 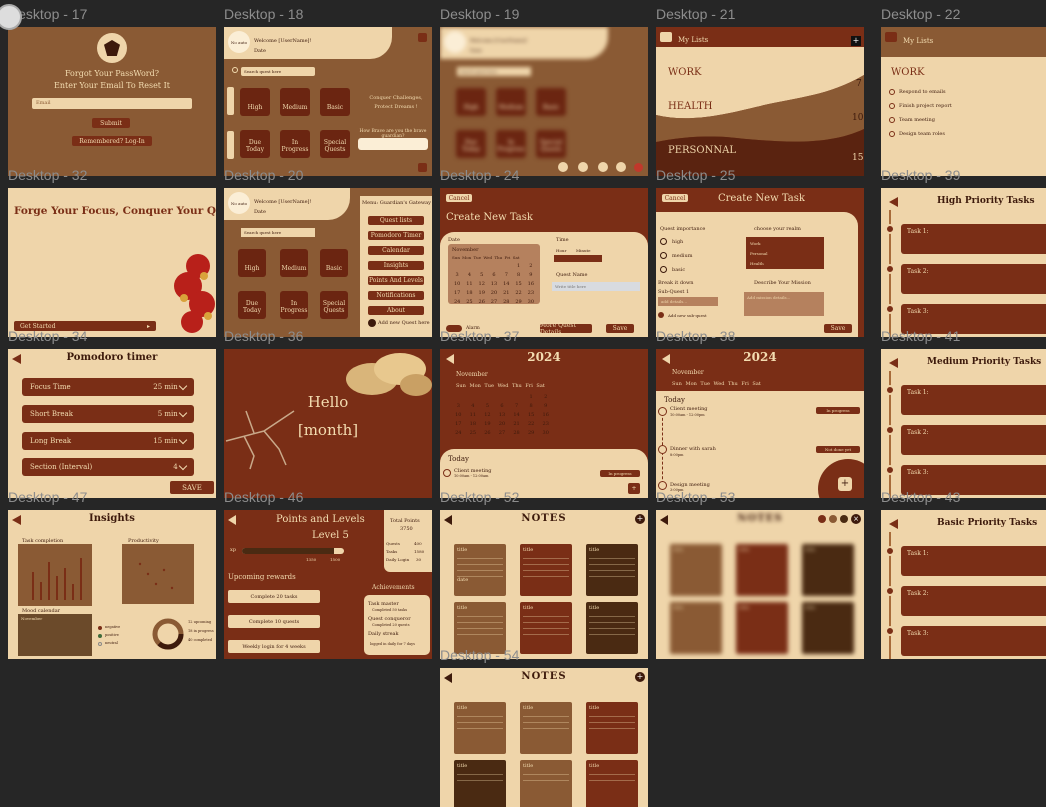 I want to click on frame-label: Desktop - 34, so click(x=47, y=336).